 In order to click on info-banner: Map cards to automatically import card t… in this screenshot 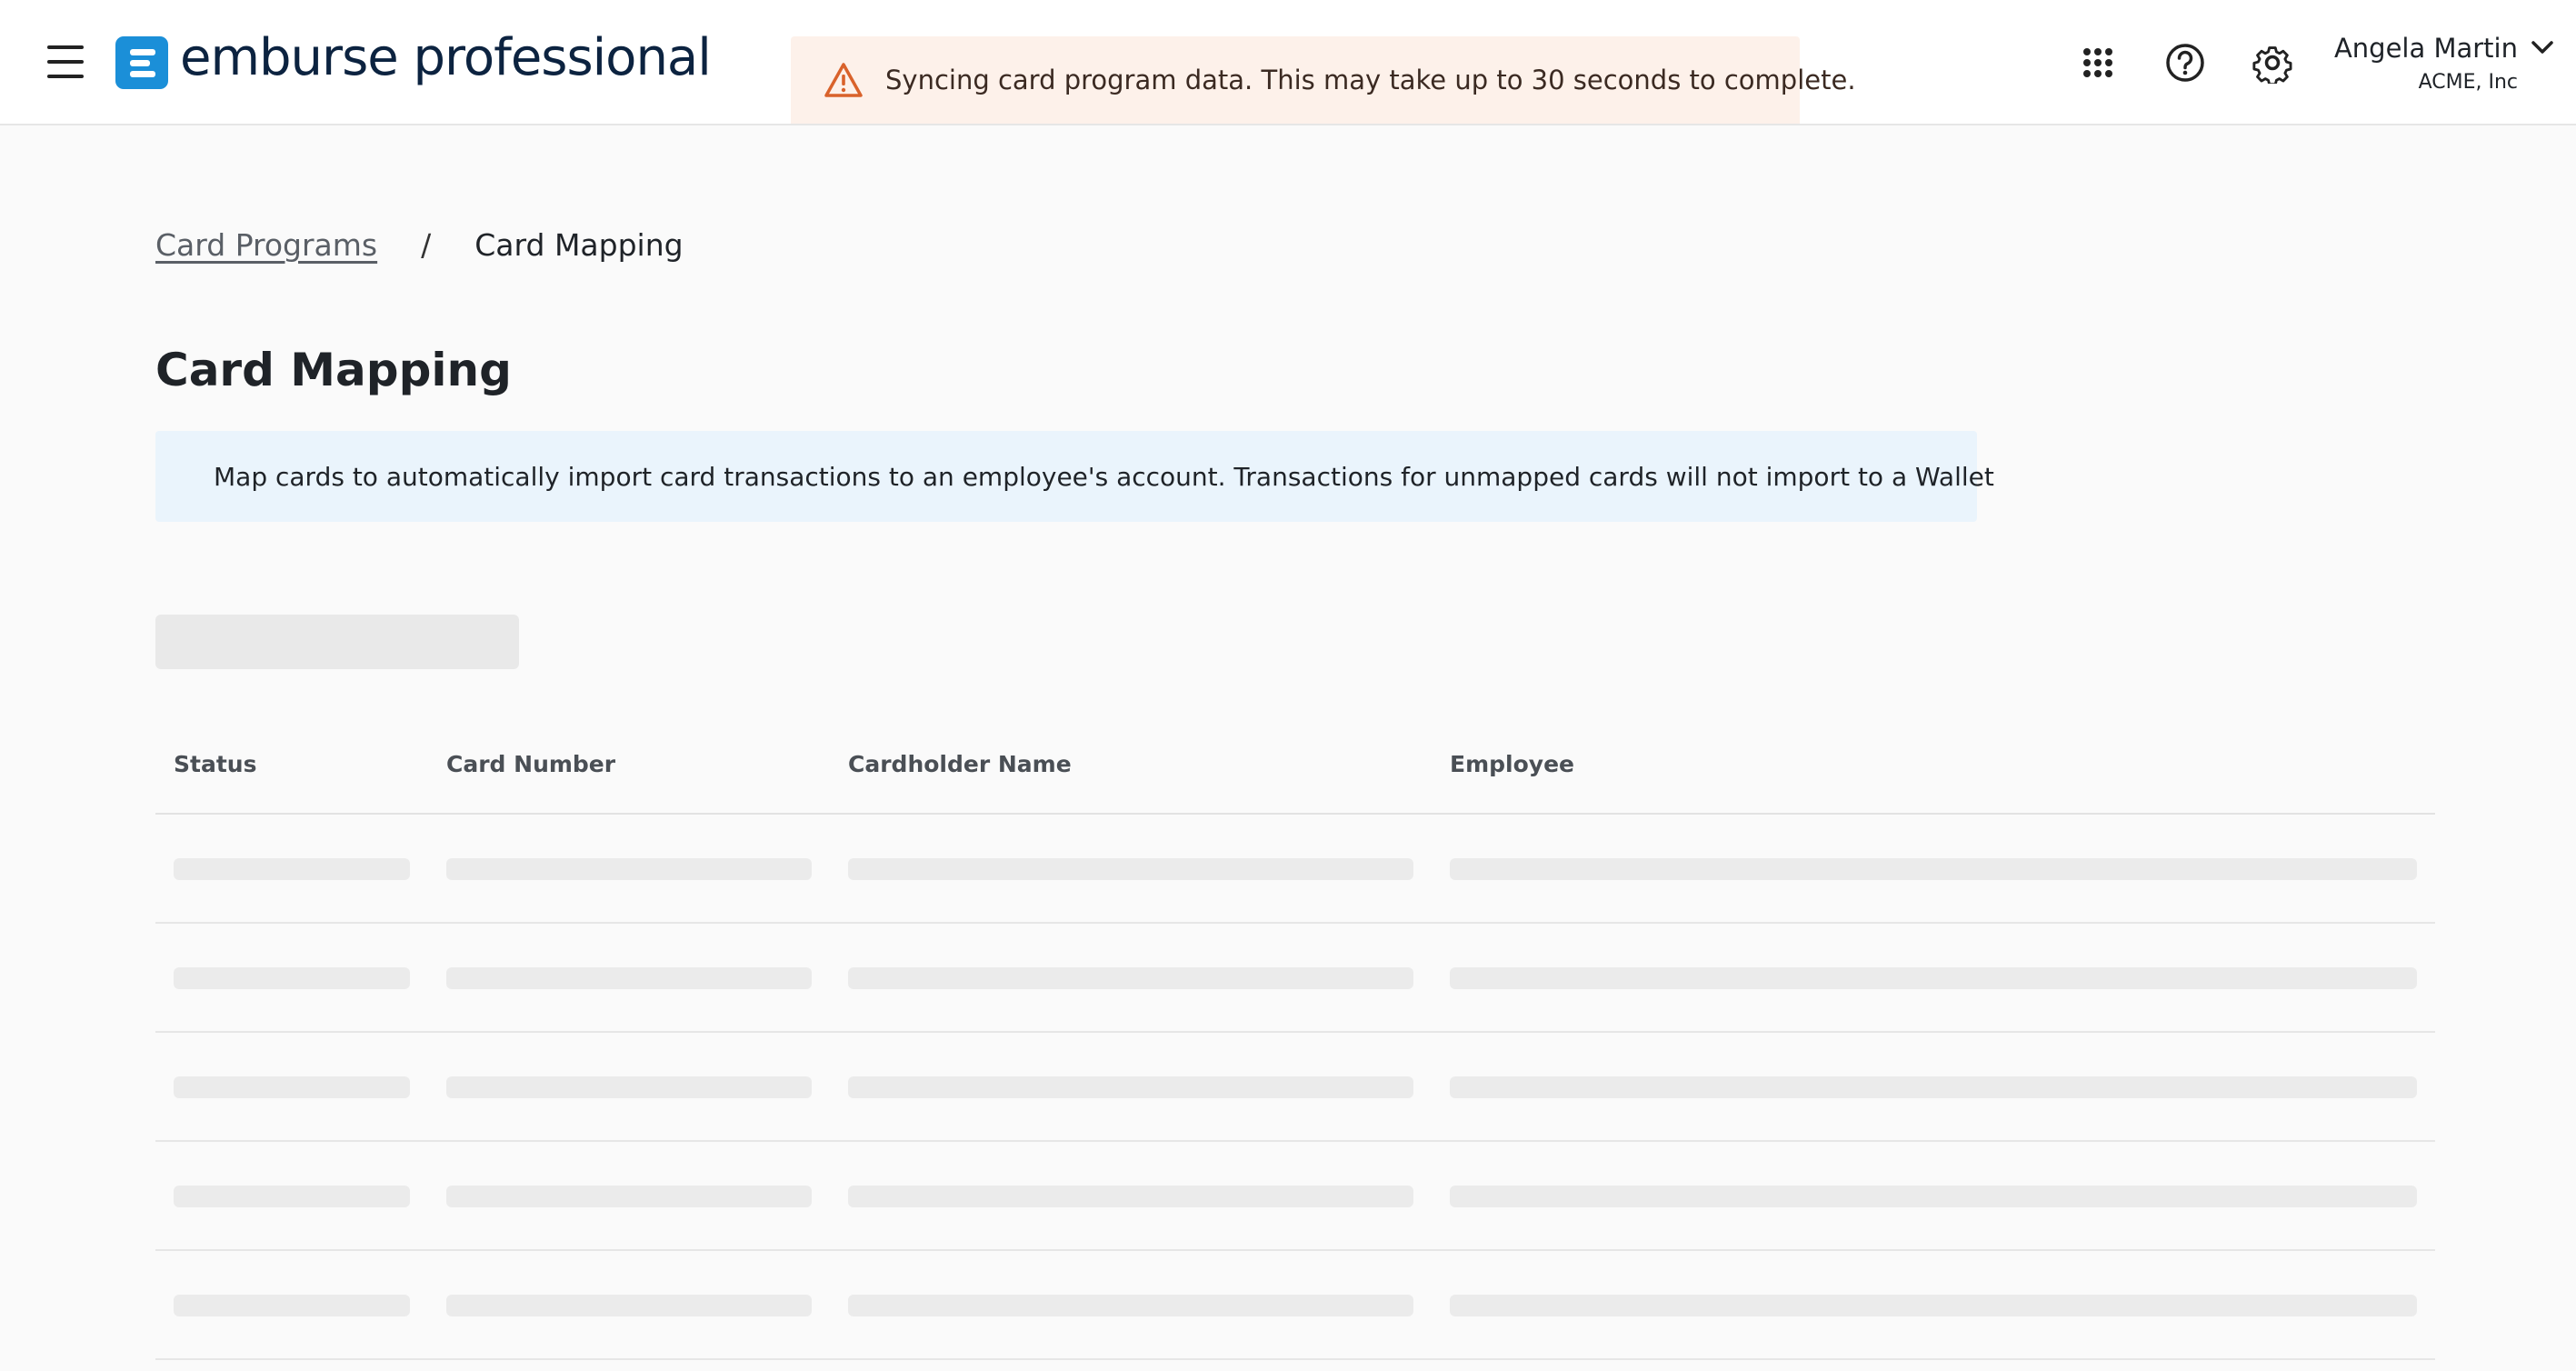, I will do `click(1074, 476)`.